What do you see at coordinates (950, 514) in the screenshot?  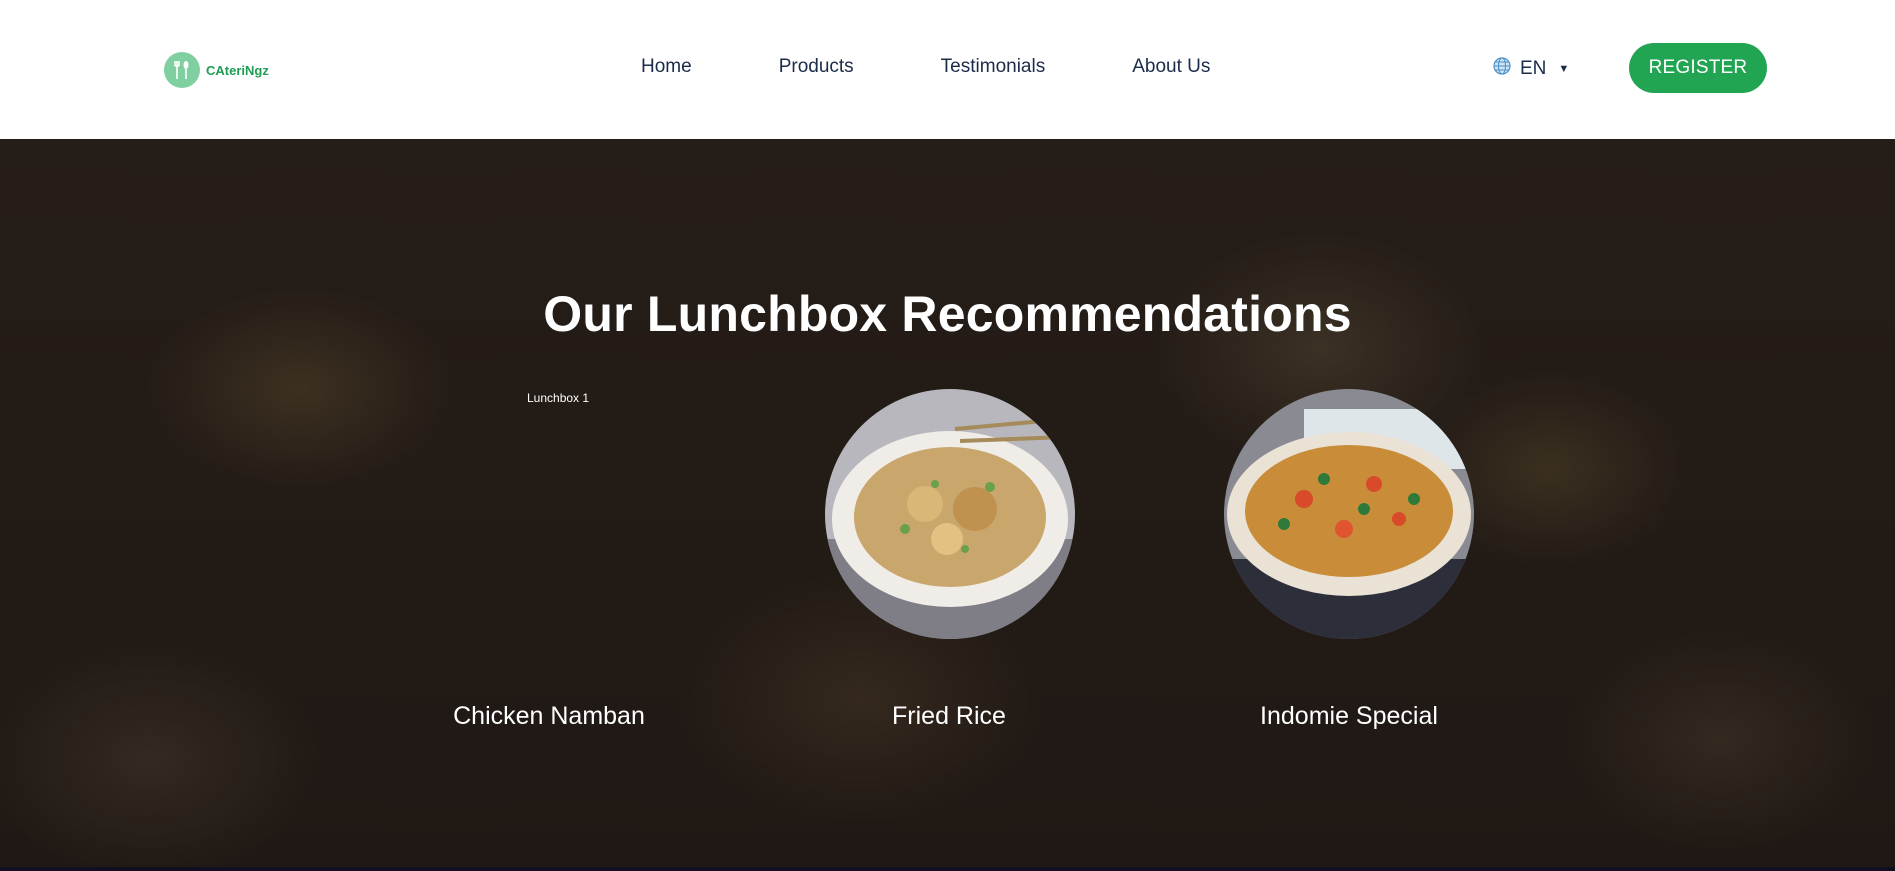 I see `fried-rice-image` at bounding box center [950, 514].